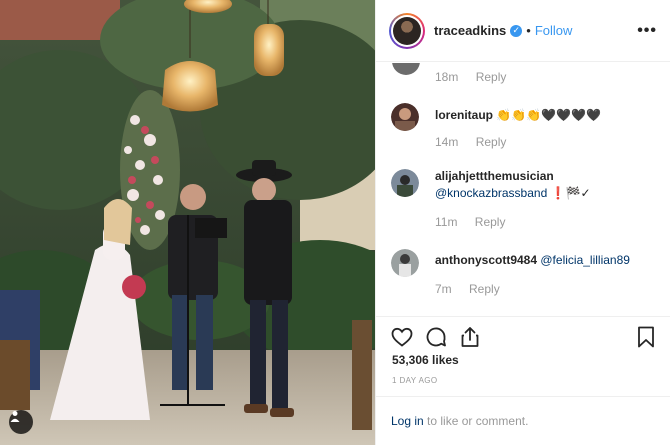 The image size is (670, 445). Describe the element at coordinates (467, 289) in the screenshot. I see `comment-meta: 7m Reply` at that location.